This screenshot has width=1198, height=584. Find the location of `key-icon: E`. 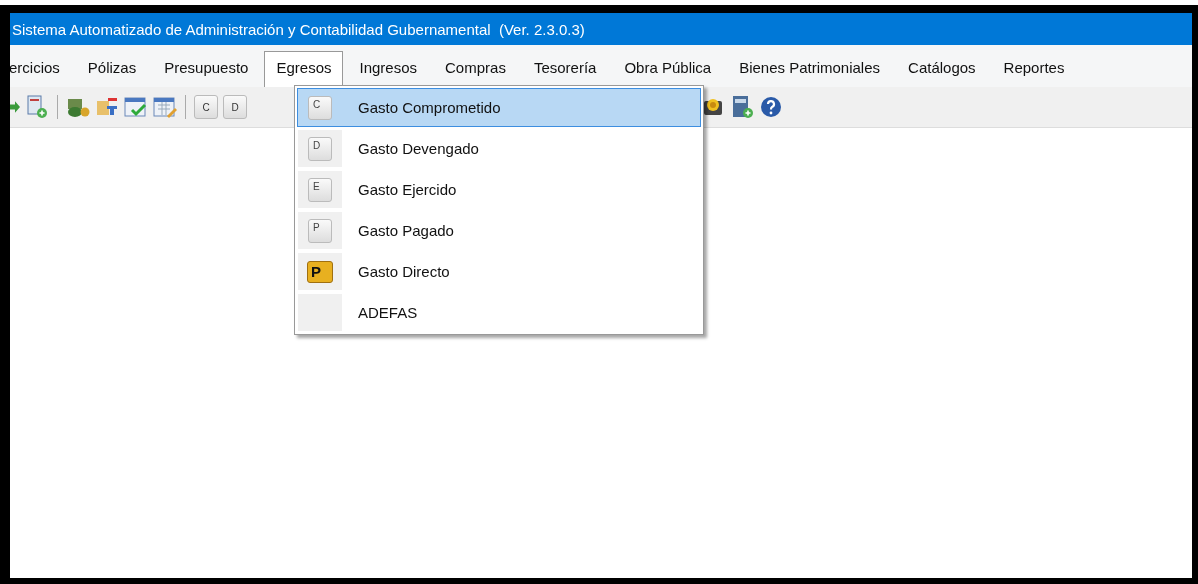

key-icon: E is located at coordinates (320, 189).